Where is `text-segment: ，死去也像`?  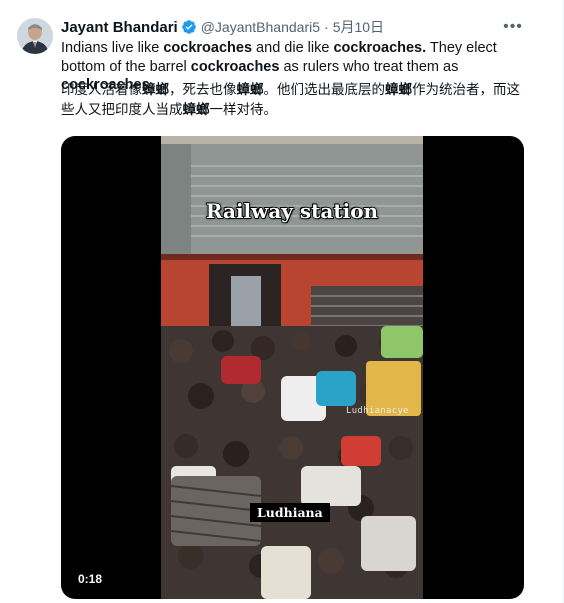 text-segment: ，死去也像 is located at coordinates (203, 89).